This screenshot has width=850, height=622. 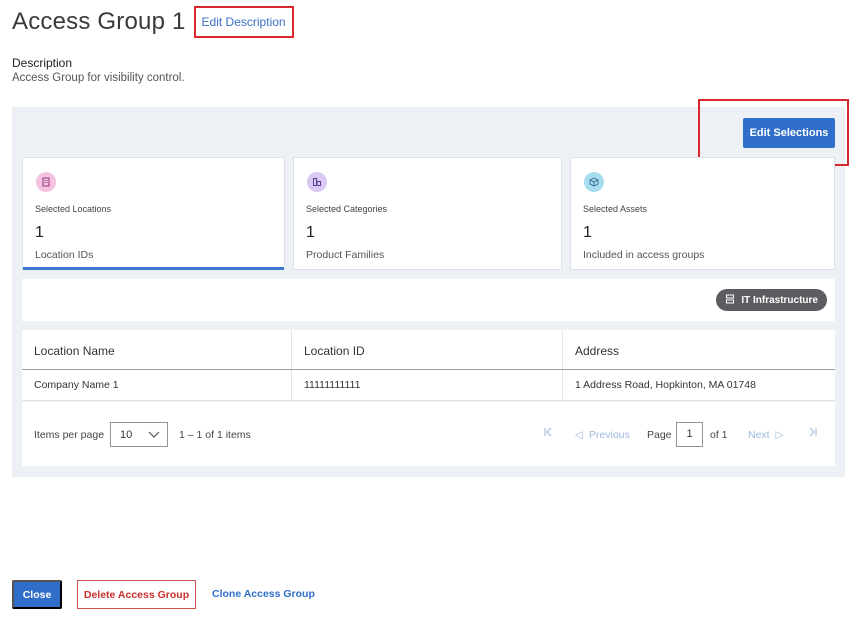 What do you see at coordinates (779, 435) in the screenshot?
I see `chevron-right-icon: ▷` at bounding box center [779, 435].